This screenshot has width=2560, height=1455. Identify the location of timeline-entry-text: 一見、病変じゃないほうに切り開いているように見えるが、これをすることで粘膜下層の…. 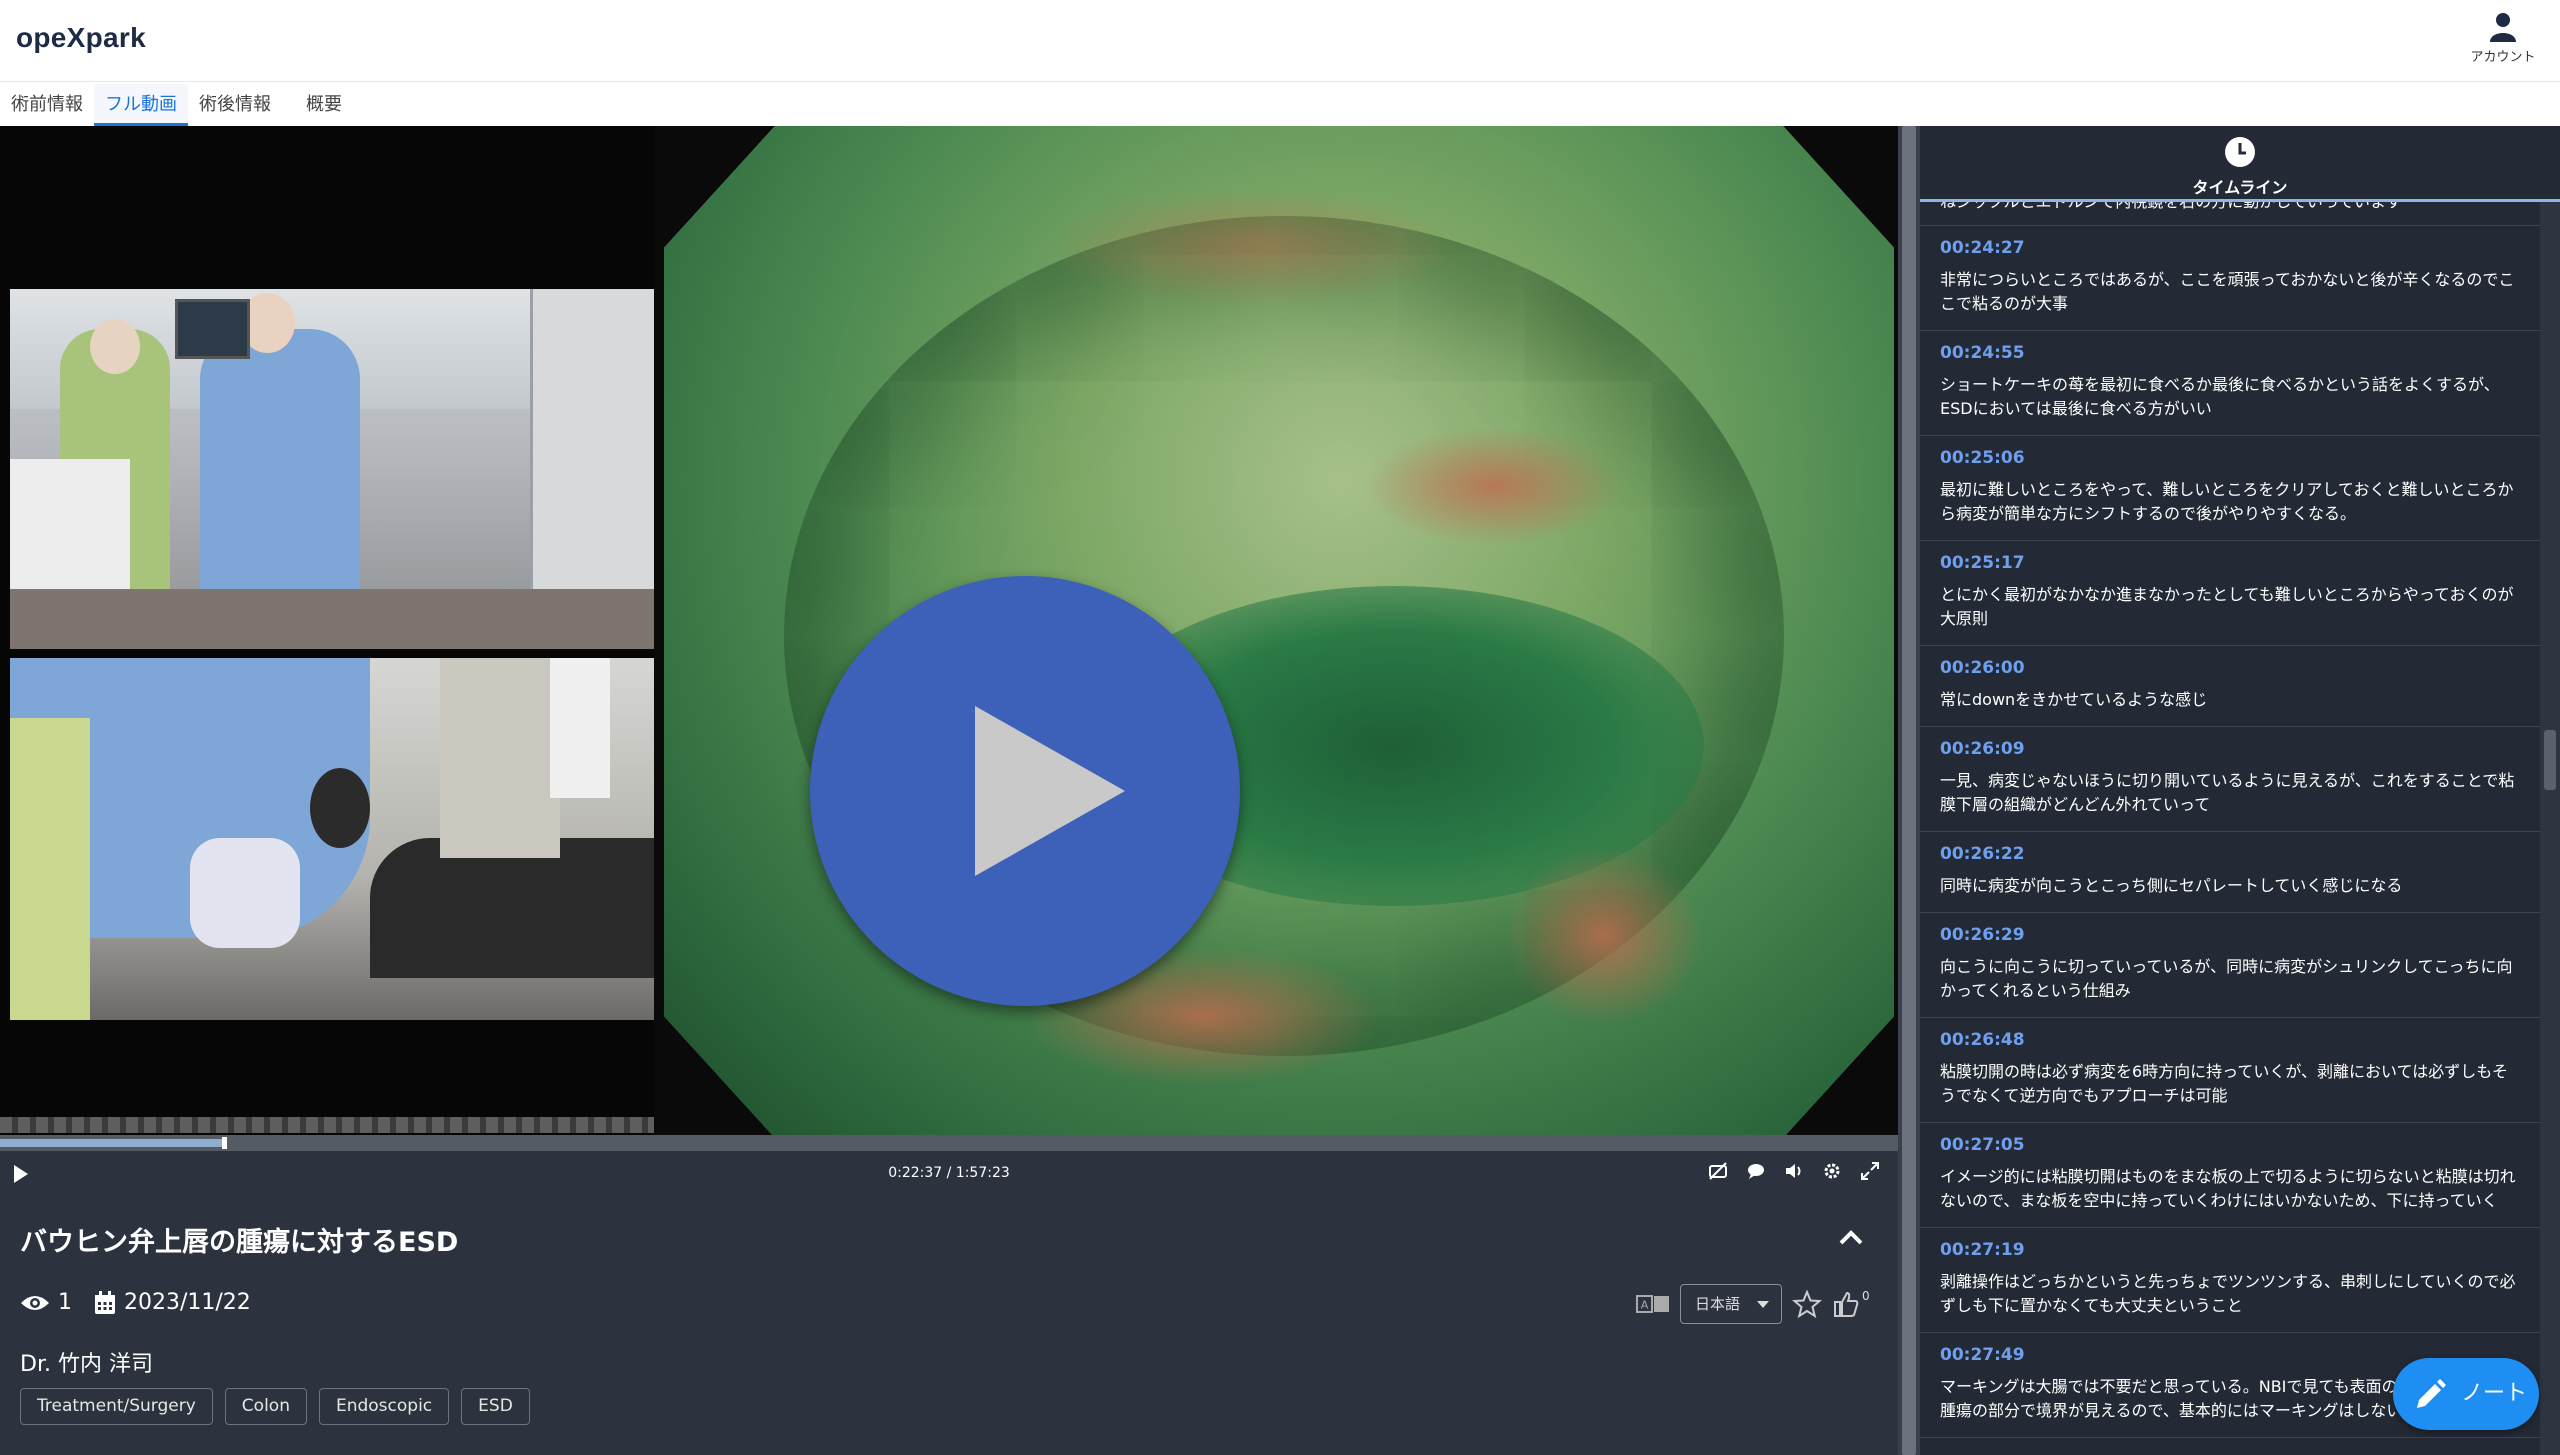
(2227, 792).